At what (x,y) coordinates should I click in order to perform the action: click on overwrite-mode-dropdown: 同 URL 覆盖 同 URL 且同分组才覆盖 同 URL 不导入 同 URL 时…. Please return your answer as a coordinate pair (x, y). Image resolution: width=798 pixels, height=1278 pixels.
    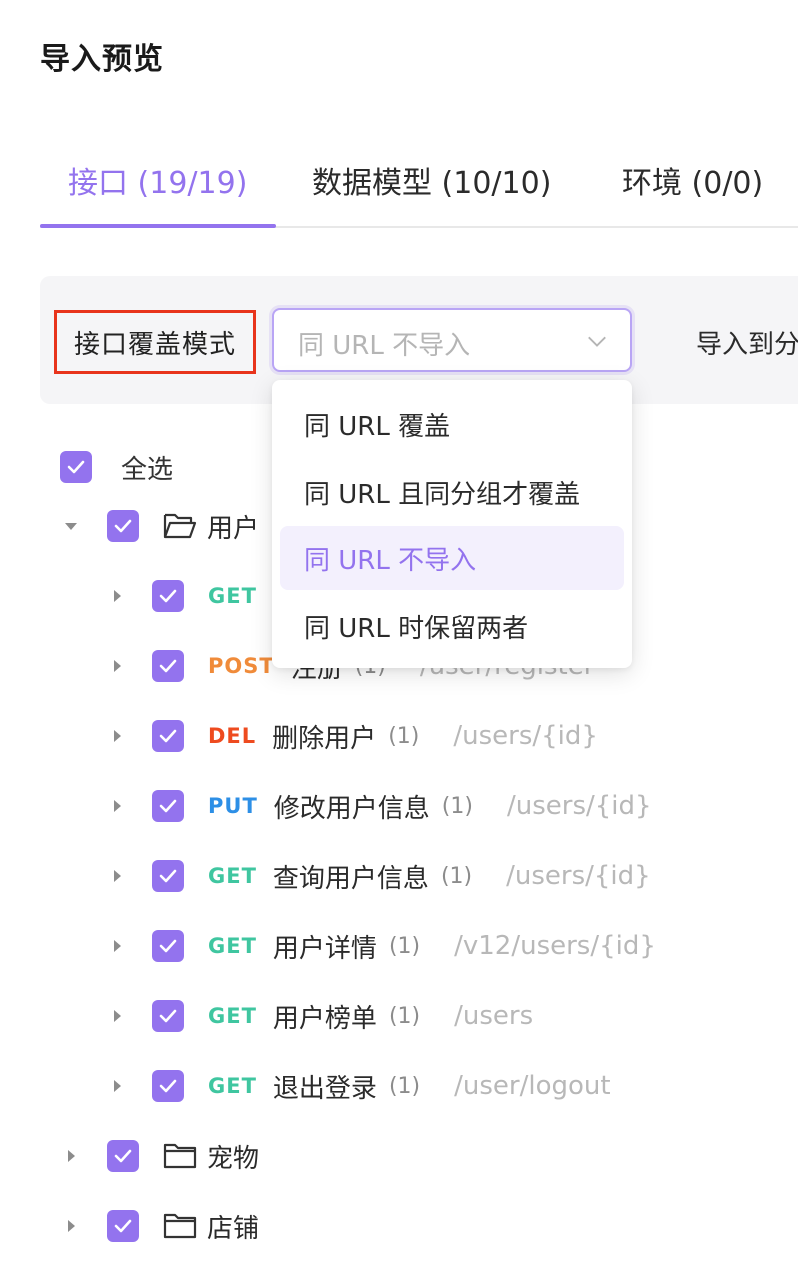
    Looking at the image, I should click on (452, 524).